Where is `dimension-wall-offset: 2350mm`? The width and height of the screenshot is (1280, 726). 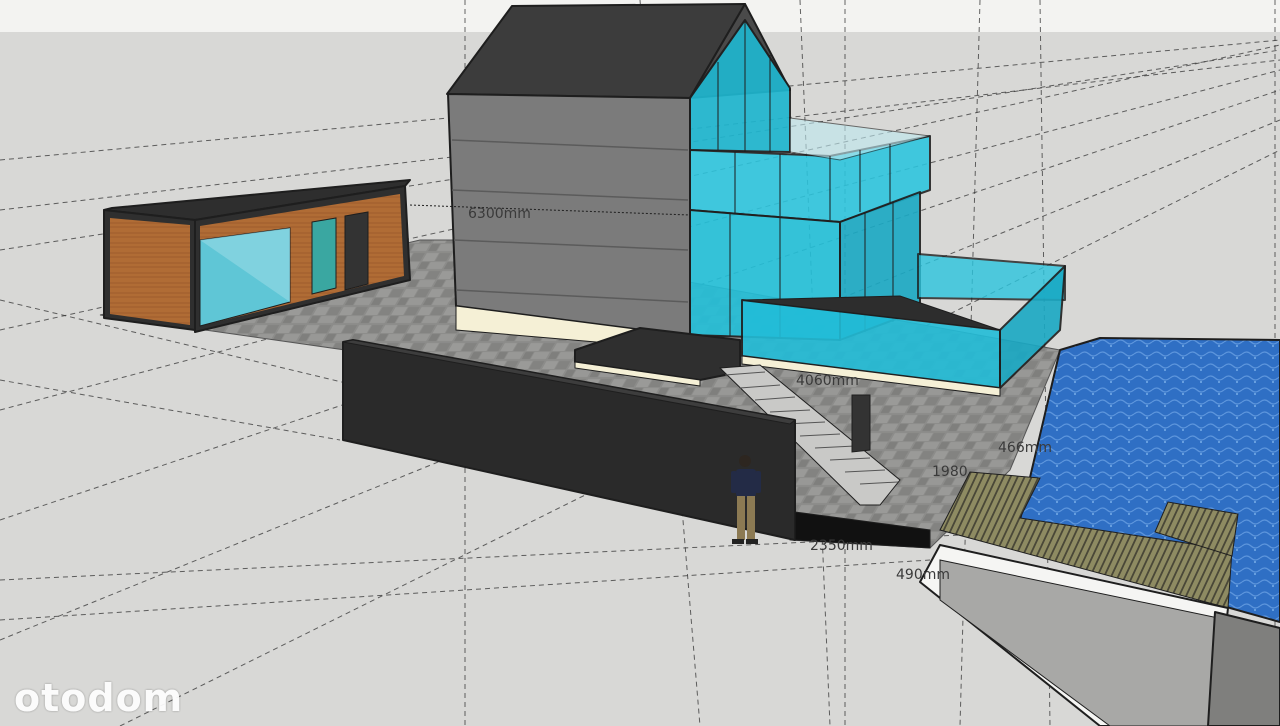 dimension-wall-offset: 2350mm is located at coordinates (841, 546).